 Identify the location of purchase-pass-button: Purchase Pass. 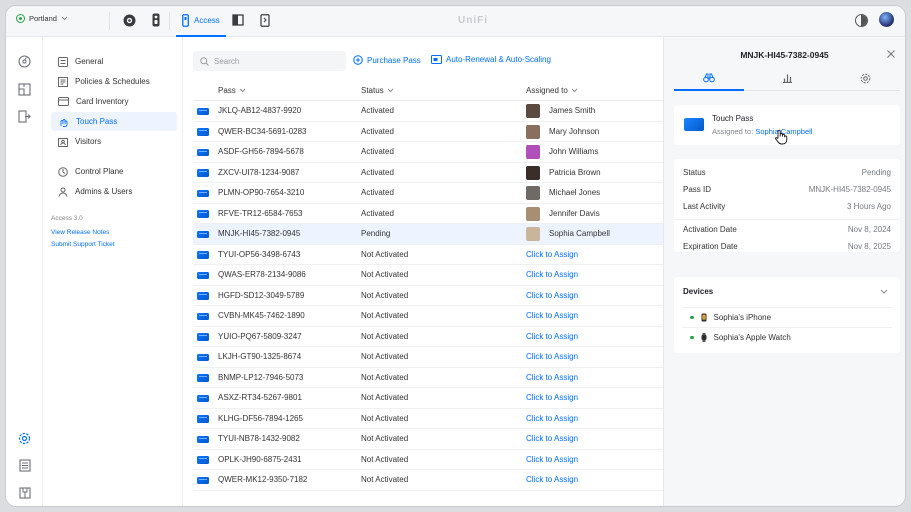
(387, 60).